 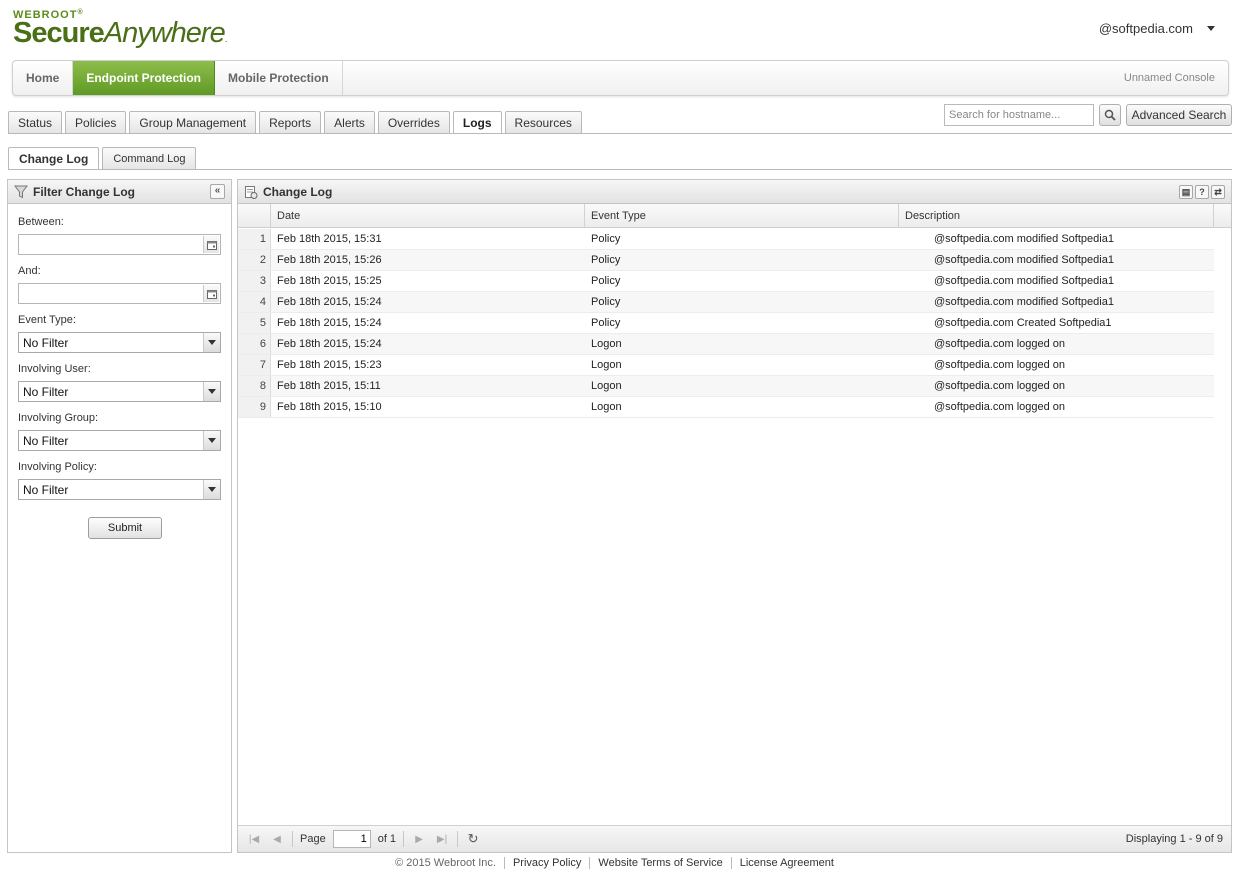 I want to click on tab-reports: Reports, so click(x=290, y=122).